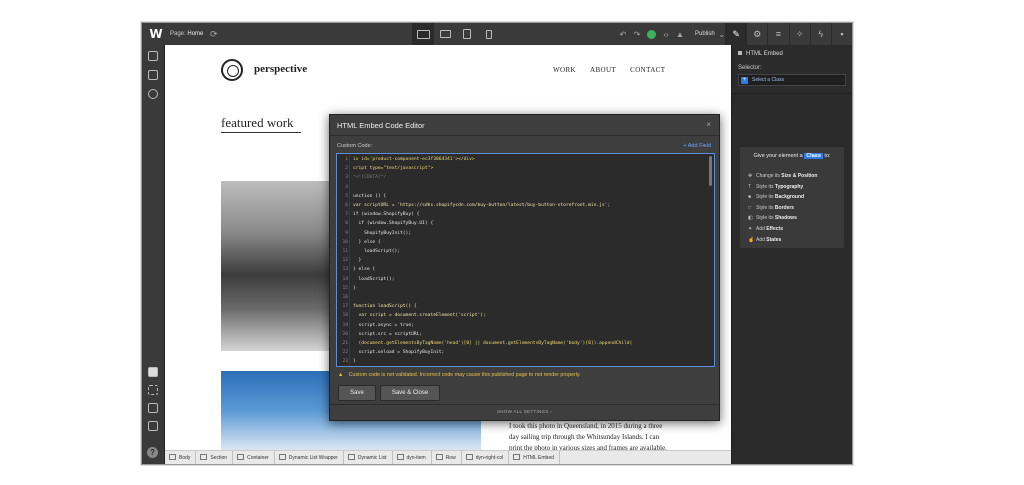 The image size is (1024, 485). What do you see at coordinates (697, 146) in the screenshot?
I see `add-field-link: + Add Field` at bounding box center [697, 146].